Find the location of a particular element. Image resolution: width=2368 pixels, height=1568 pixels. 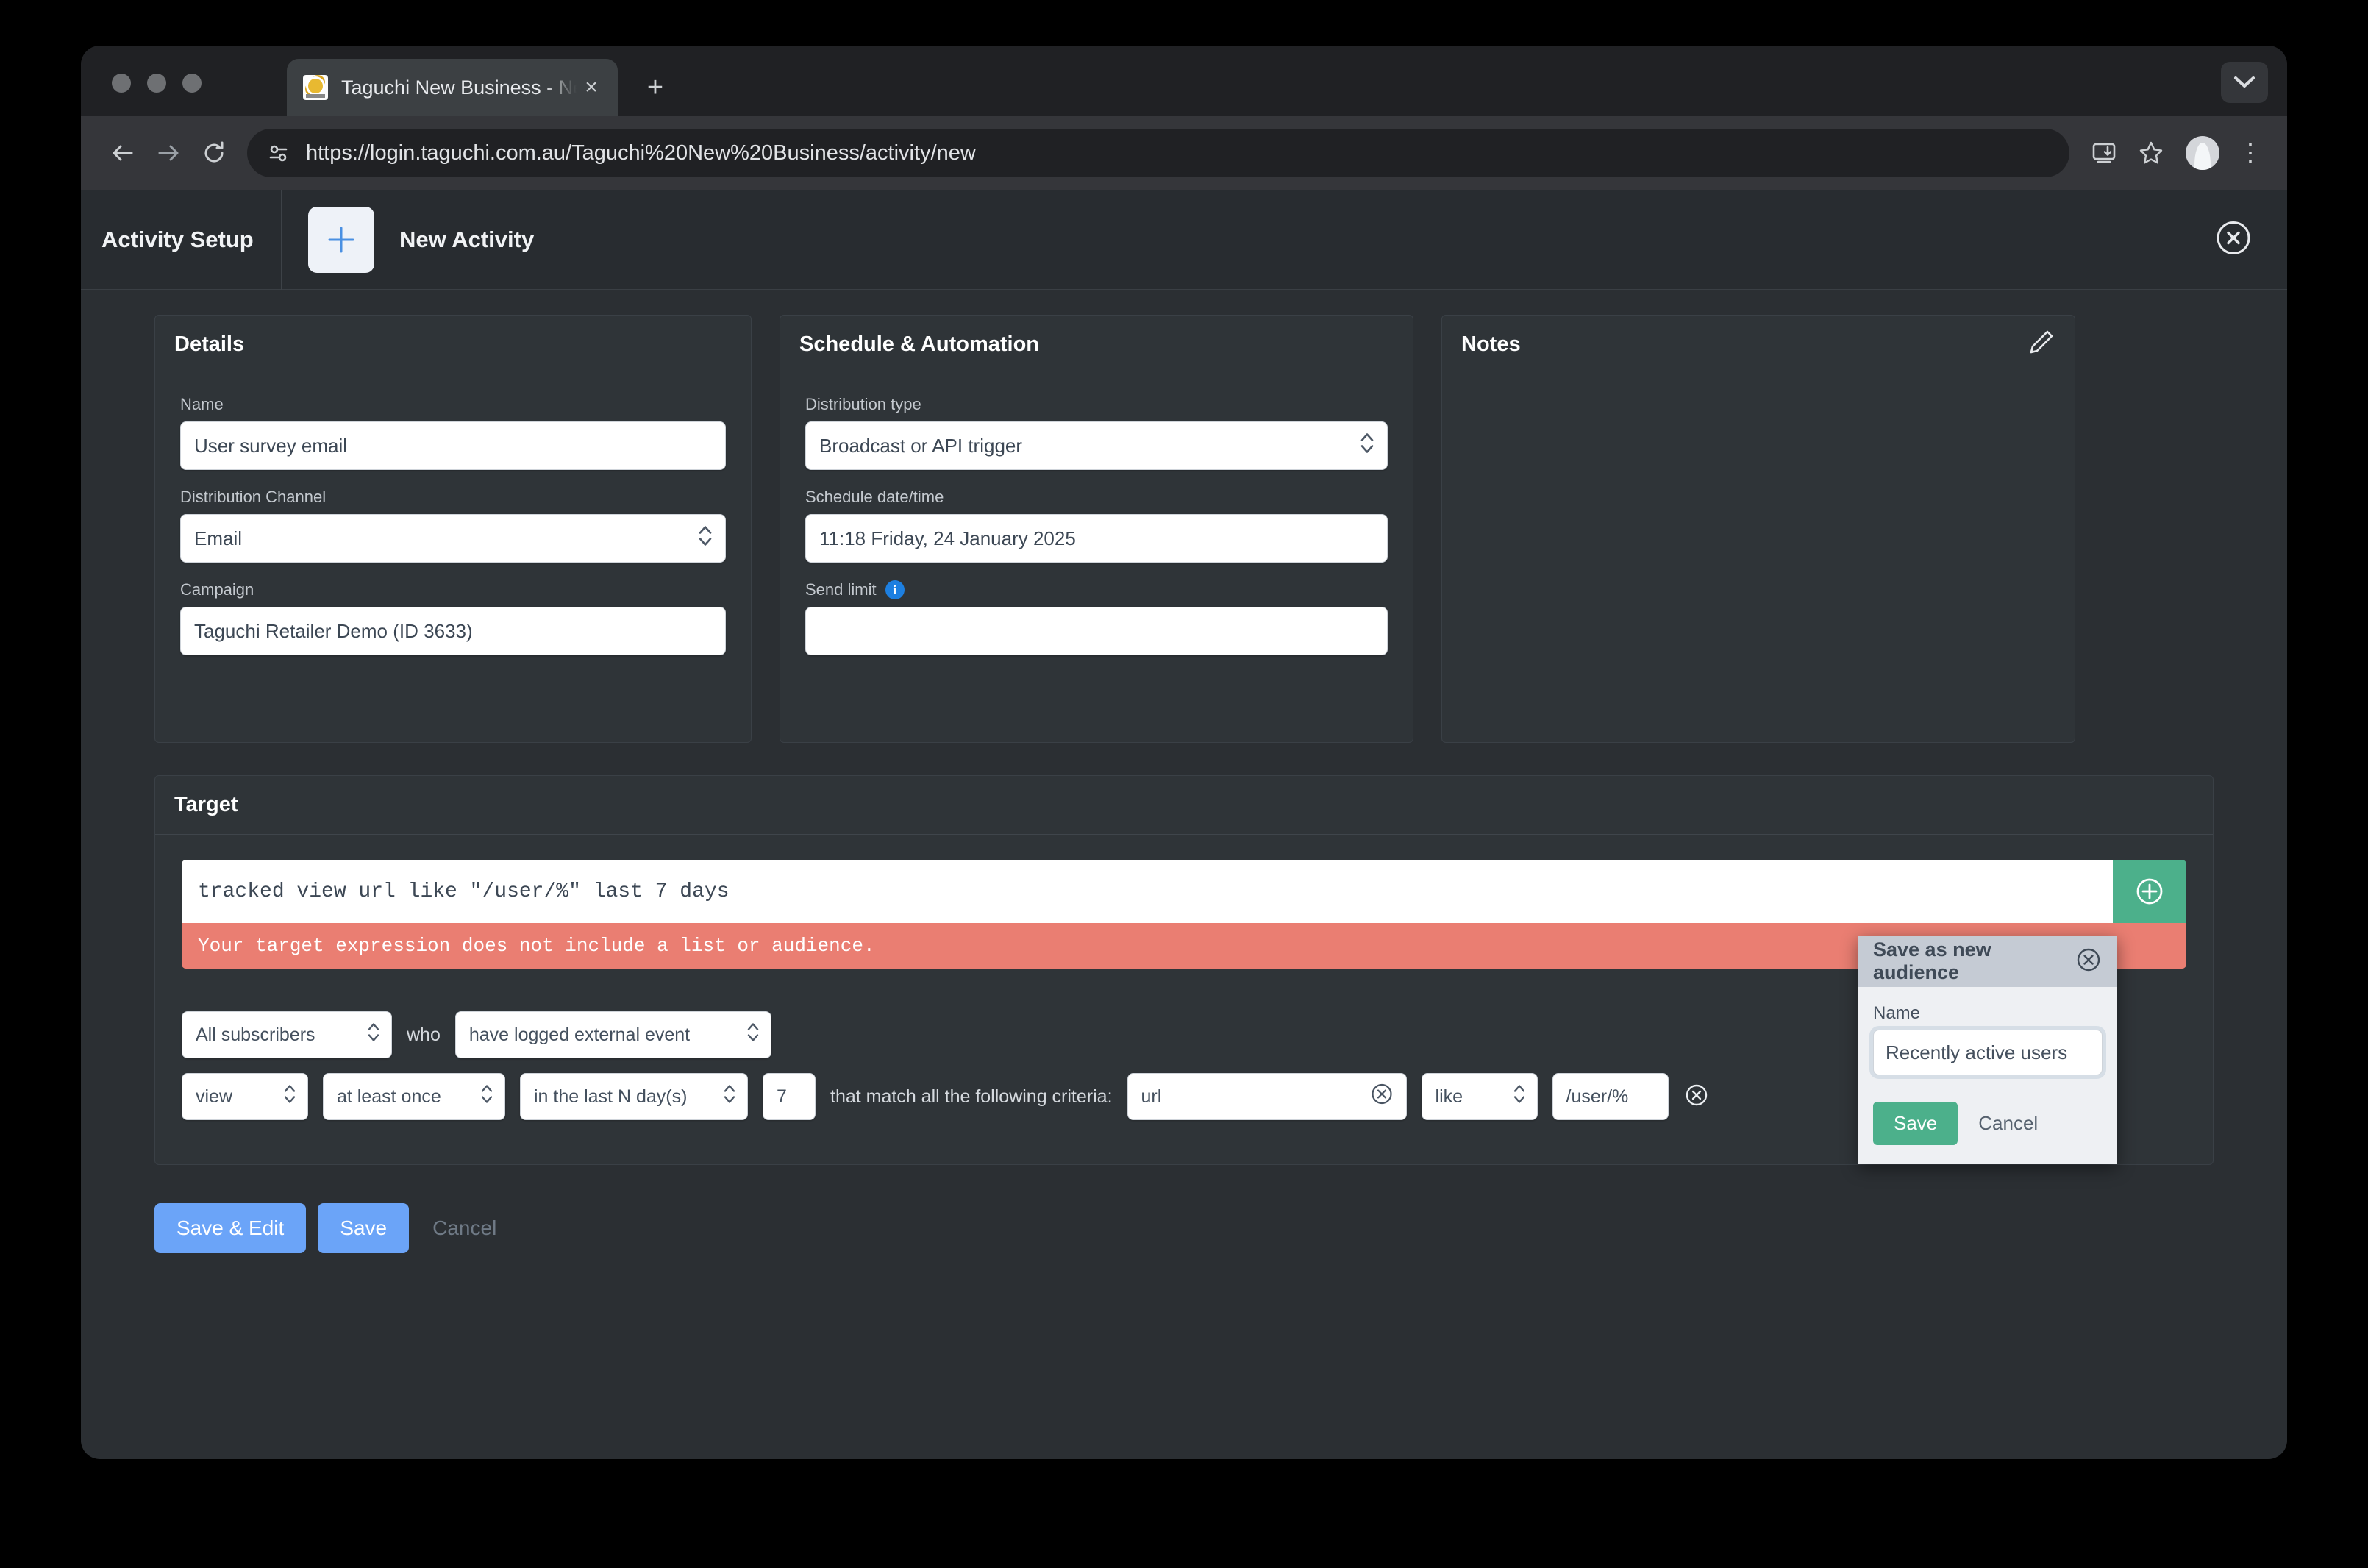

criteria-value-input: /user/% is located at coordinates (1611, 1096).